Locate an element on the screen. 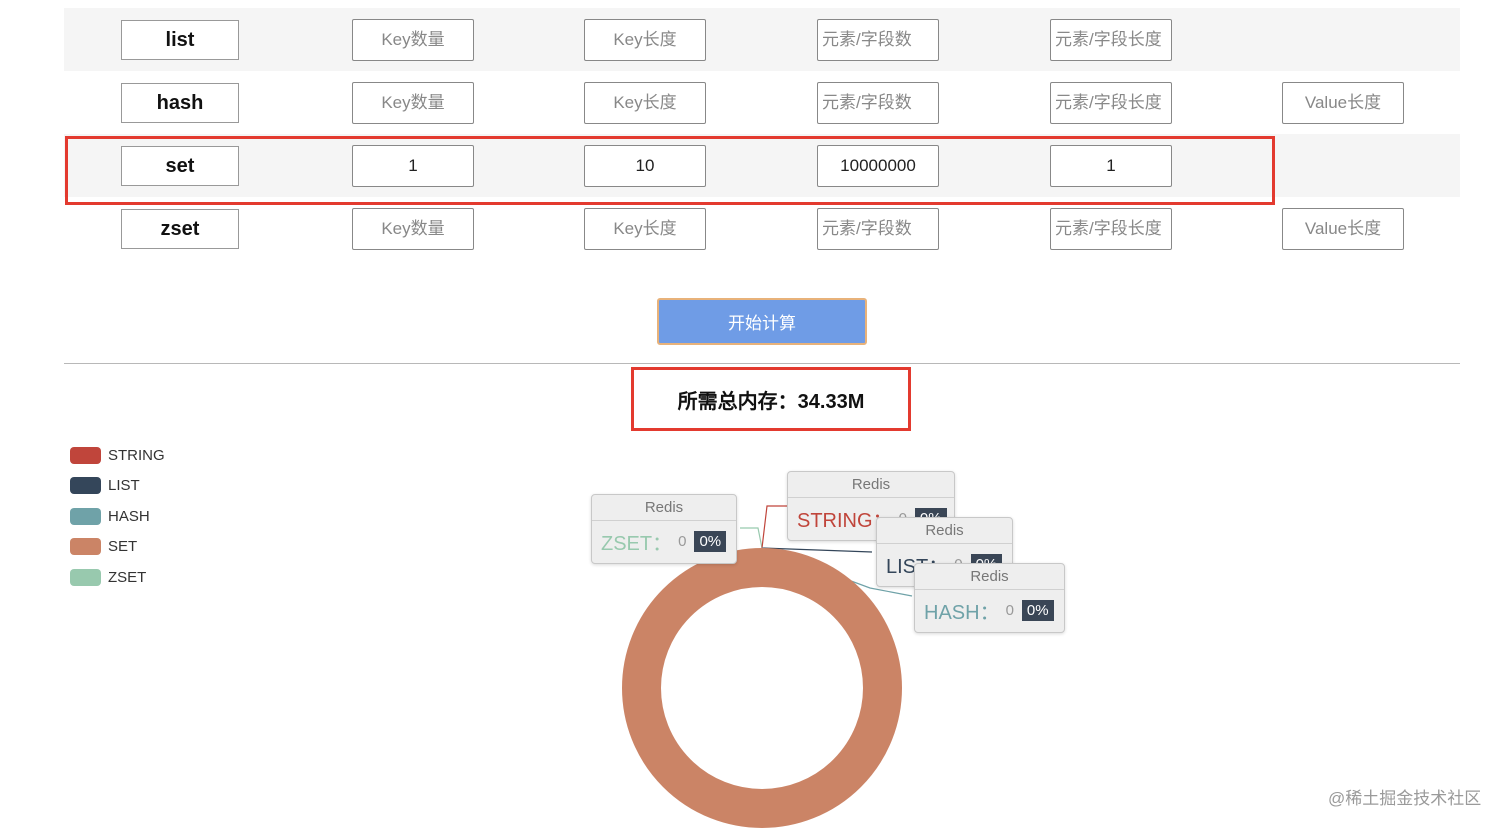 Image resolution: width=1512 pixels, height=830 pixels. legend-label: HASH is located at coordinates (129, 516).